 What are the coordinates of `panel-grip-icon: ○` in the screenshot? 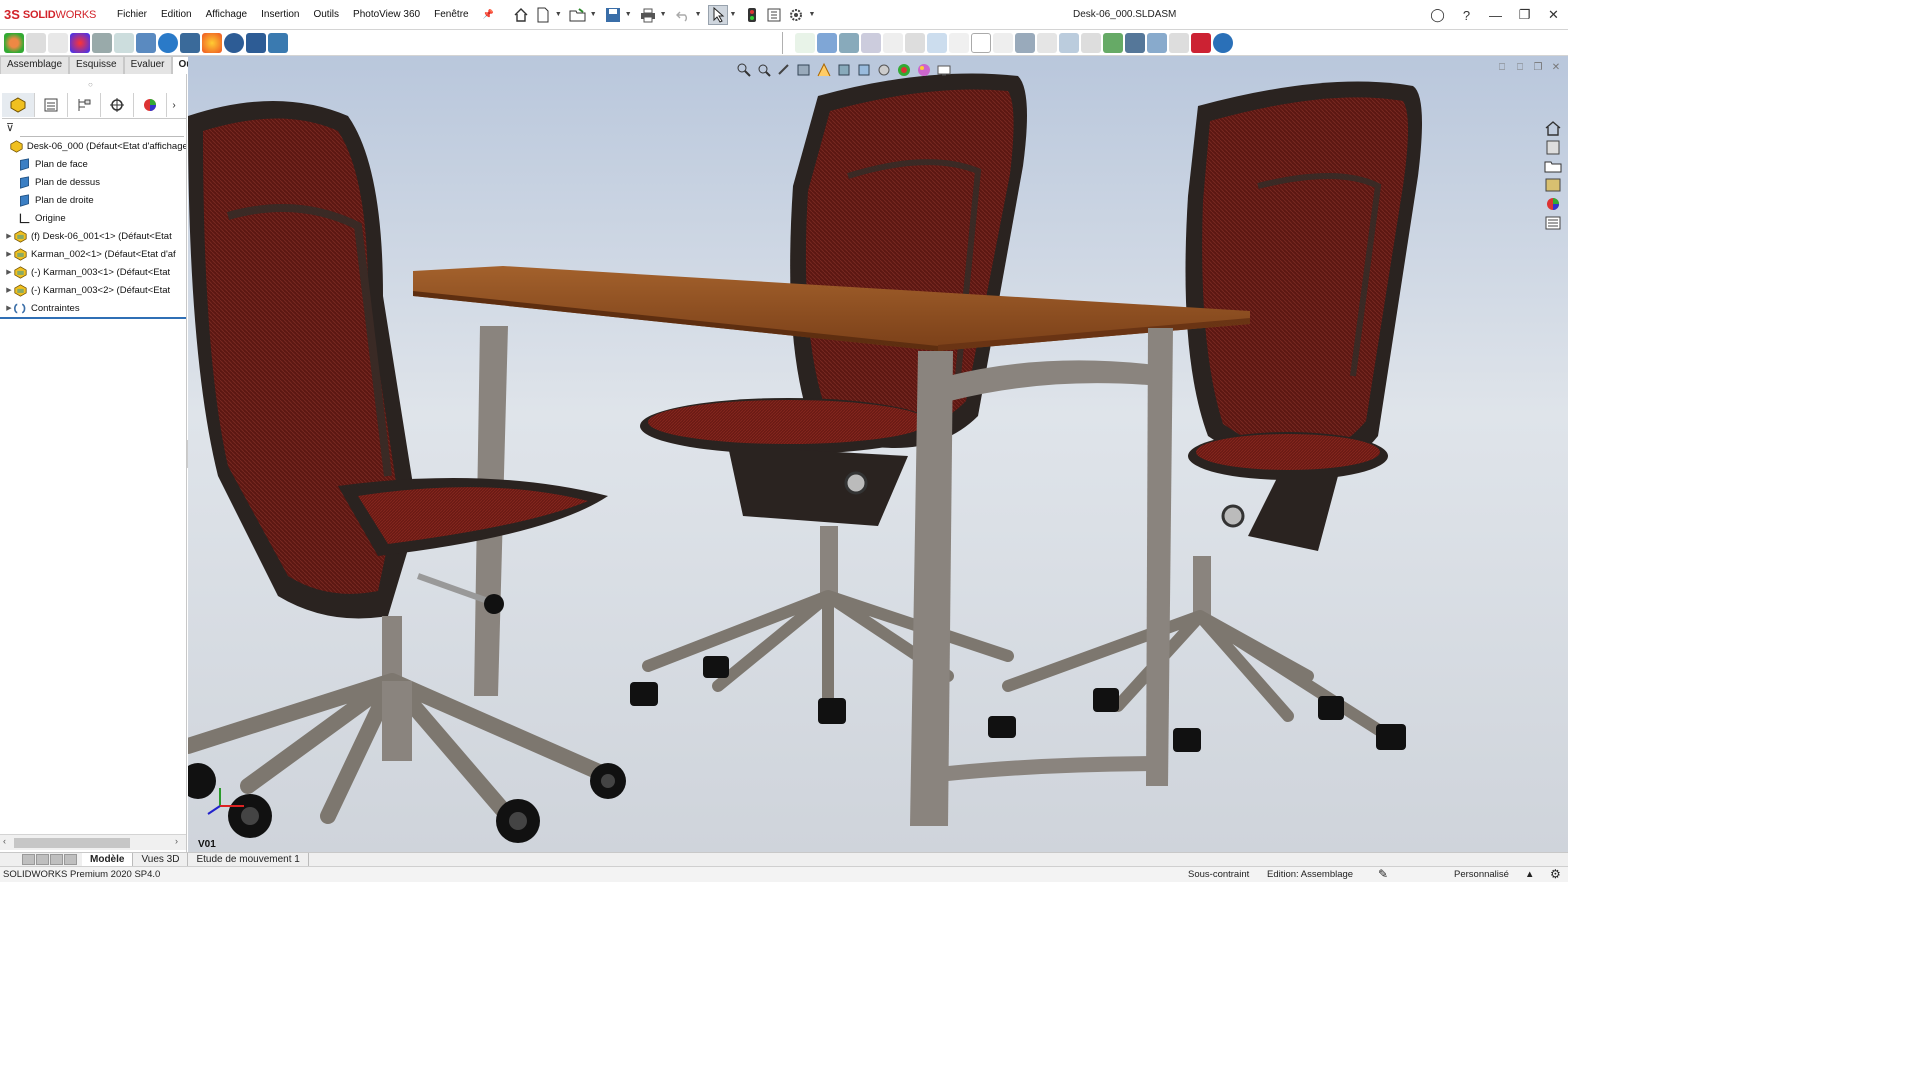 It's located at (90, 84).